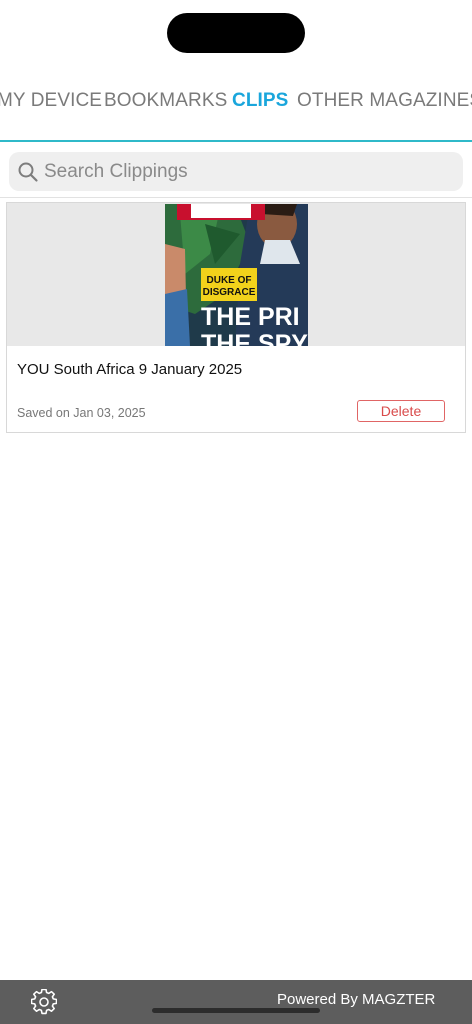 The width and height of the screenshot is (472, 1024). Describe the element at coordinates (401, 411) in the screenshot. I see `delete-button: Delete` at that location.